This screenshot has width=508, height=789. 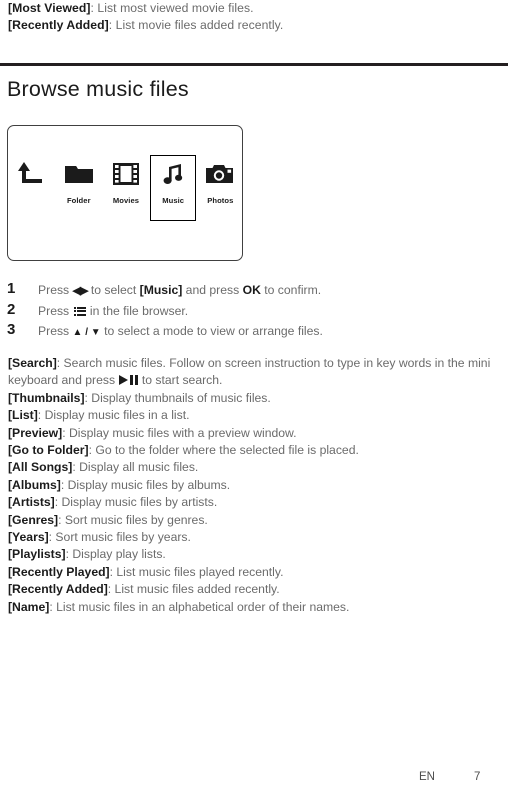 What do you see at coordinates (23, 415) in the screenshot?
I see `mode-label: [List]` at bounding box center [23, 415].